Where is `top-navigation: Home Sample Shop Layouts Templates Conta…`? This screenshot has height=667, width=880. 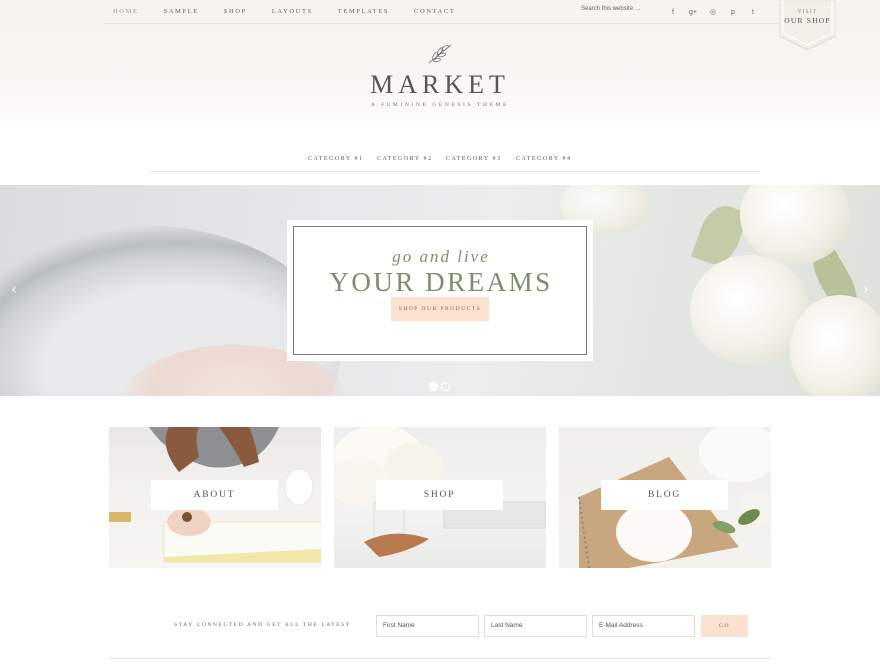 top-navigation: Home Sample Shop Layouts Templates Conta… is located at coordinates (441, 12).